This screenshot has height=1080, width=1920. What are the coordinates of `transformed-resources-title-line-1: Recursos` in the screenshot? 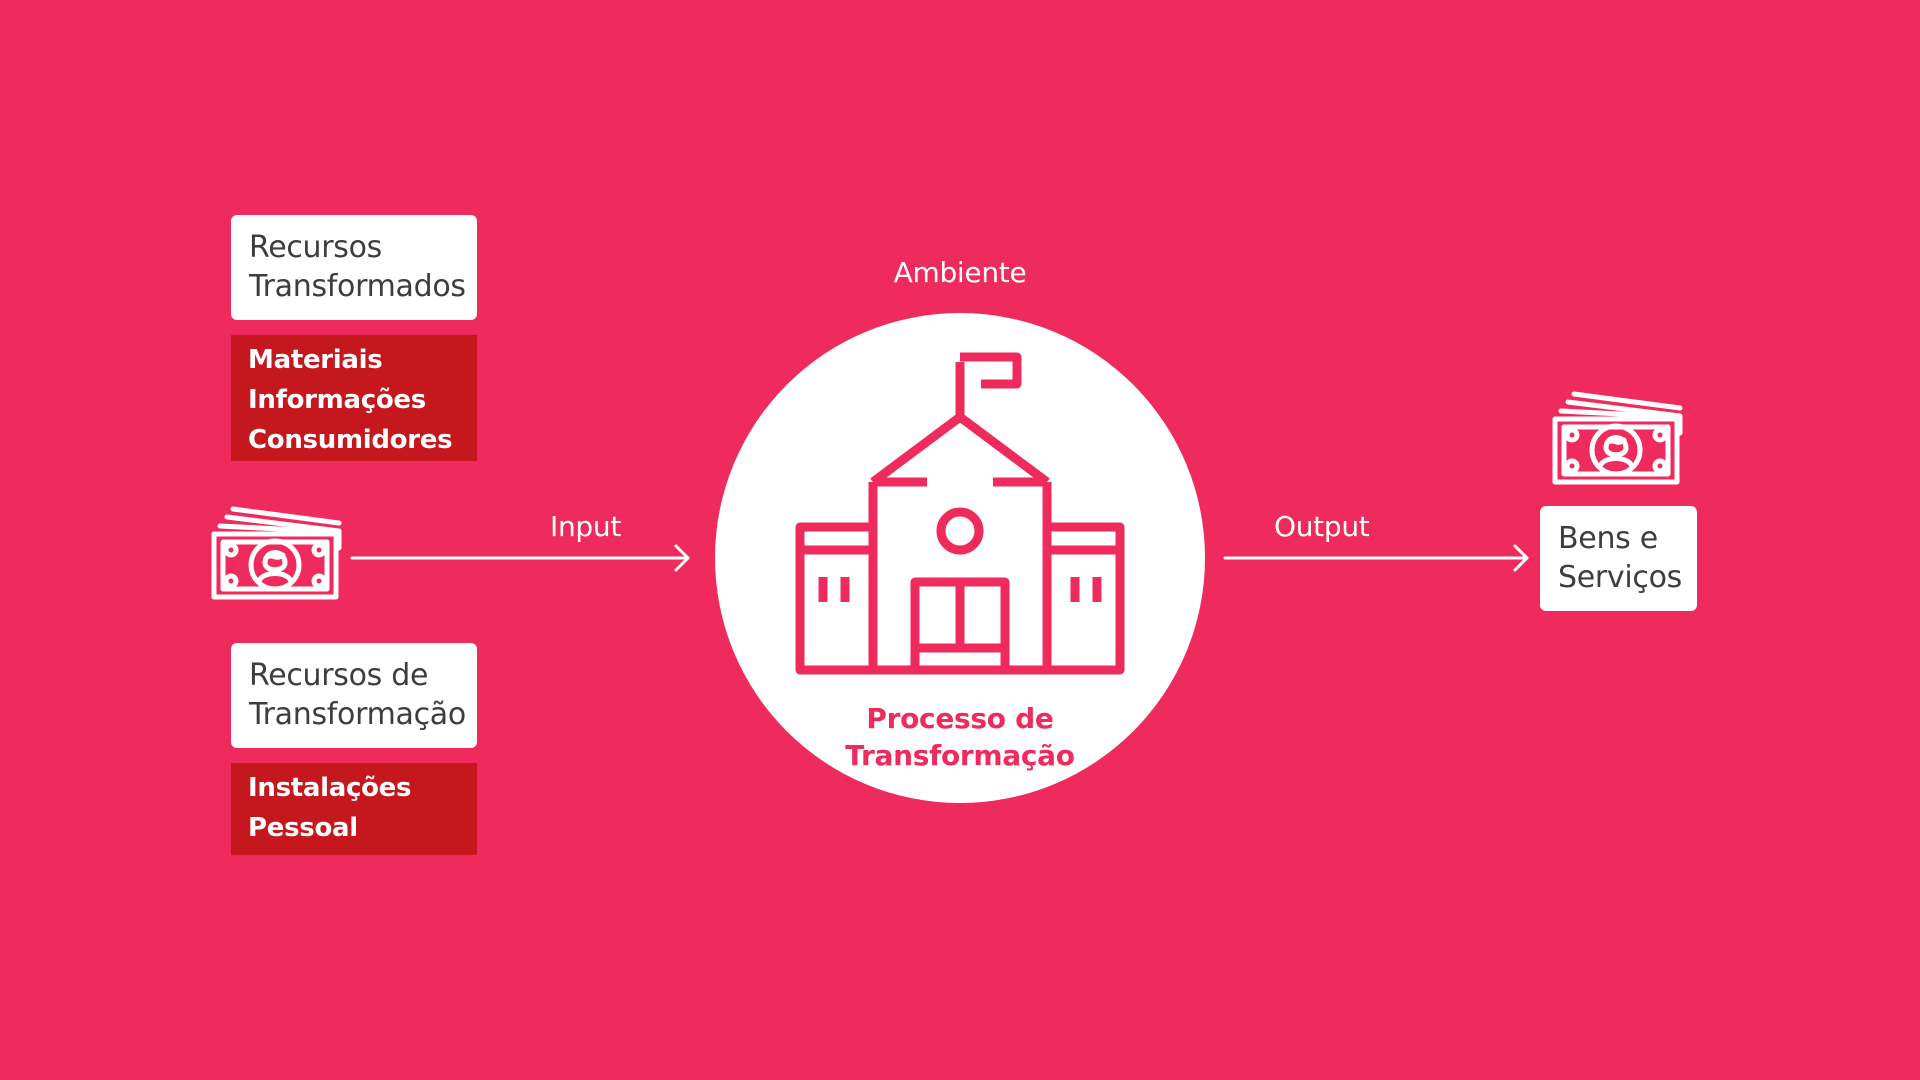 It's located at (316, 247).